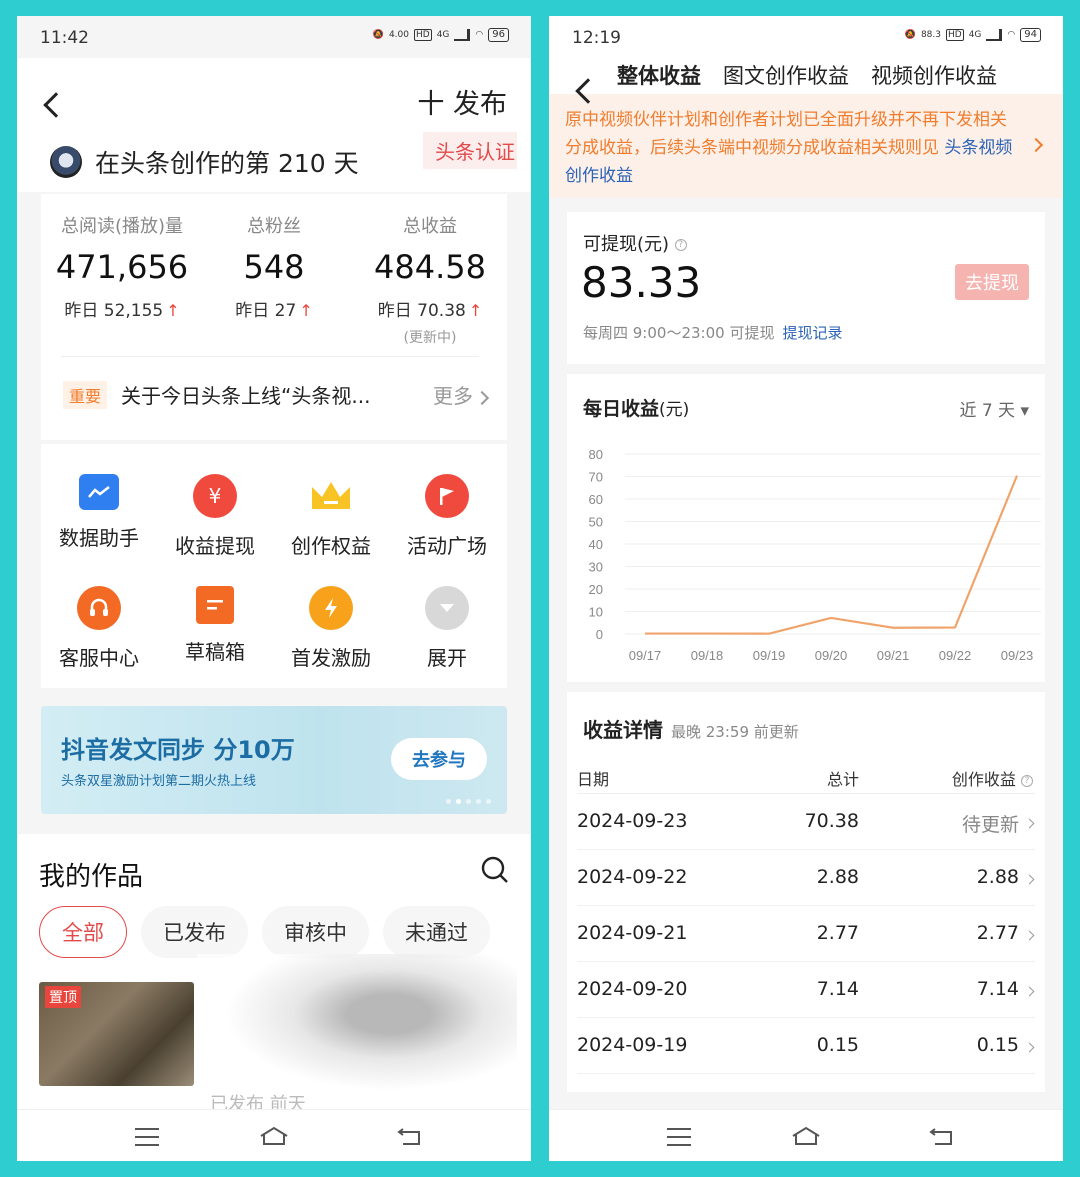 The image size is (1080, 1177). What do you see at coordinates (806, 990) in the screenshot?
I see `table-row: 2024-09-20 7.14 7.14` at bounding box center [806, 990].